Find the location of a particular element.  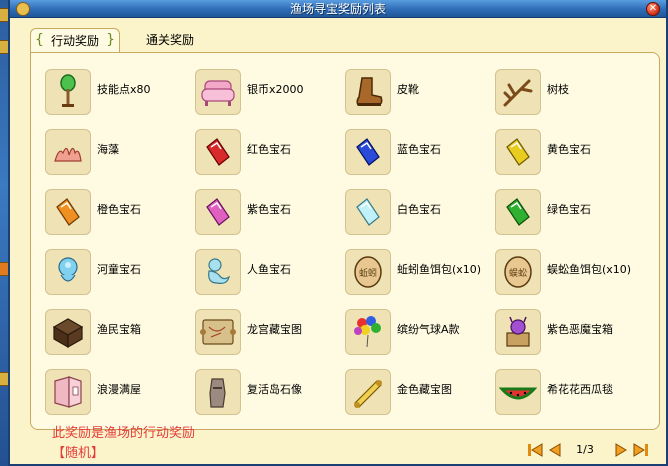

last-page-icon is located at coordinates (640, 450).